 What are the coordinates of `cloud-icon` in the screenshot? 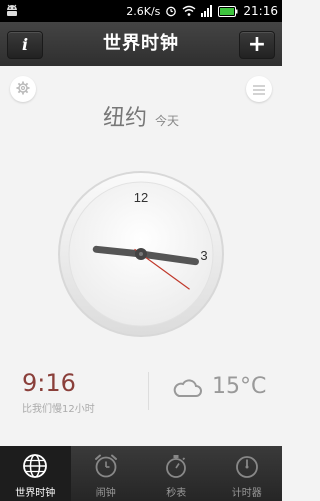 It's located at (187, 390).